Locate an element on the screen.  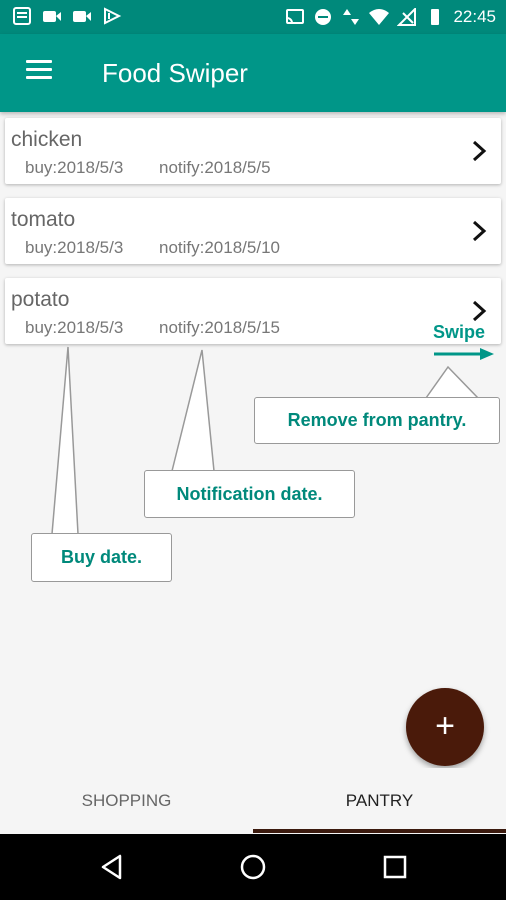
notify-date: notify:2018/5/5 is located at coordinates (215, 167).